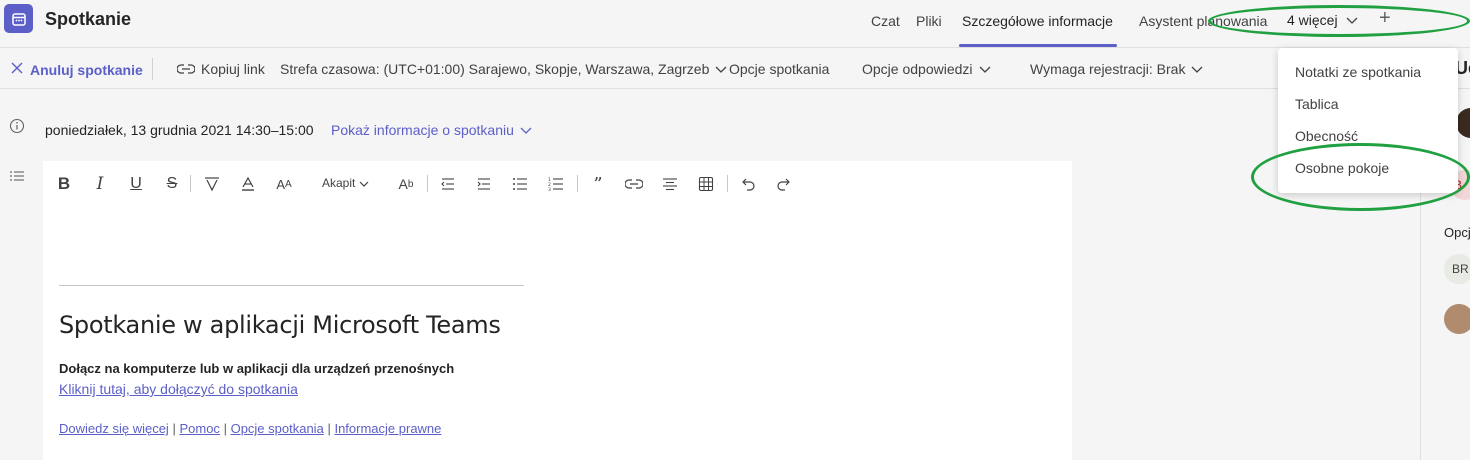 The height and width of the screenshot is (460, 1470). What do you see at coordinates (64, 184) in the screenshot?
I see `bold-icon: B` at bounding box center [64, 184].